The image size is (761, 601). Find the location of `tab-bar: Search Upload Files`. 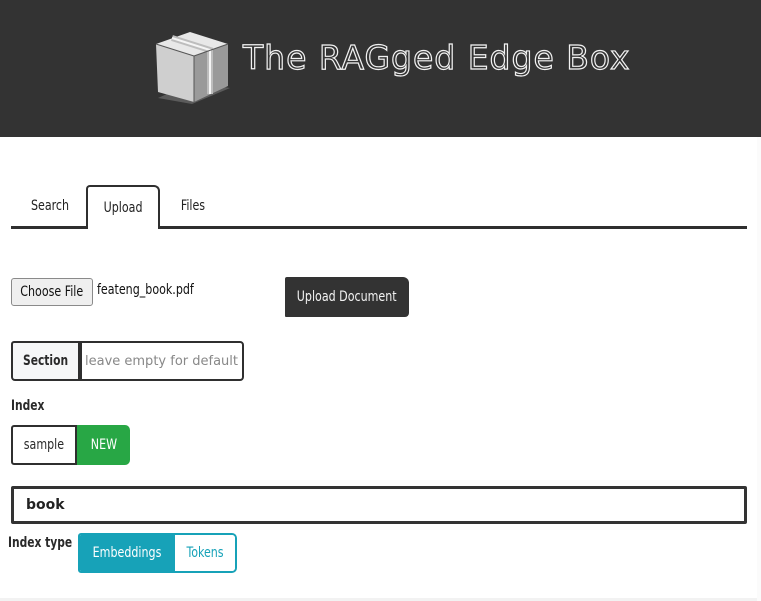

tab-bar: Search Upload Files is located at coordinates (379, 207).